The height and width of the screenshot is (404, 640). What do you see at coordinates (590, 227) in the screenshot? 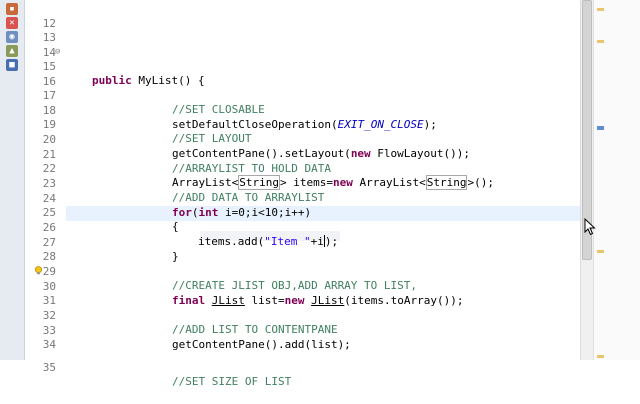
I see `mouse-pointer-icon` at bounding box center [590, 227].